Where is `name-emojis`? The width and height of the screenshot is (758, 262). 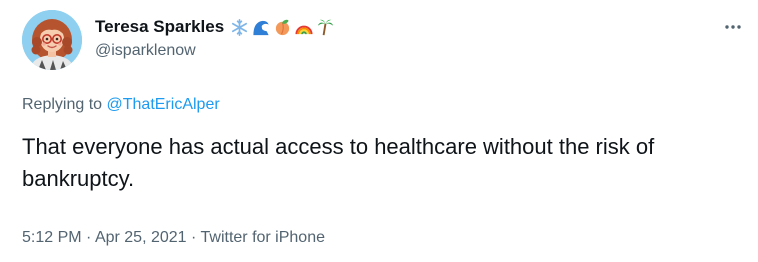
name-emojis is located at coordinates (282, 27).